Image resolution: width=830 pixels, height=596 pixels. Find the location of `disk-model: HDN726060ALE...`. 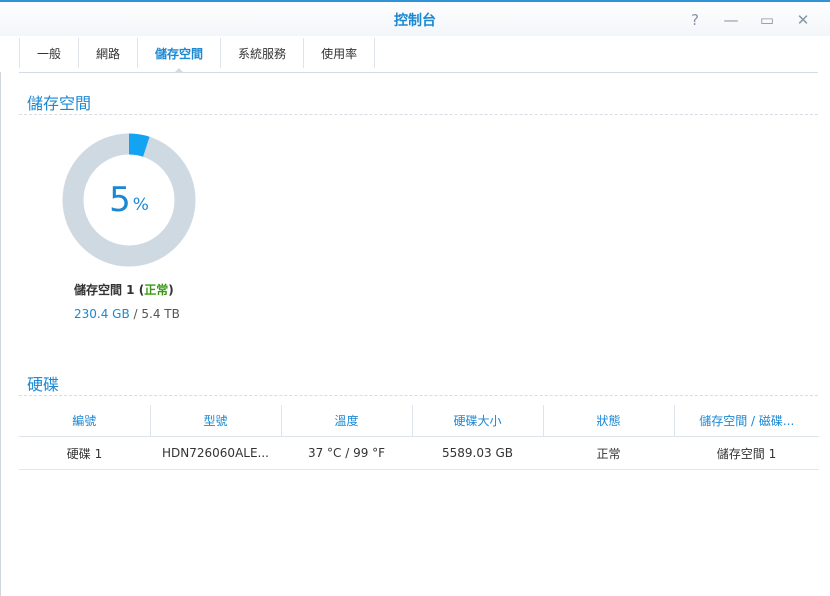

disk-model: HDN726060ALE... is located at coordinates (215, 453).